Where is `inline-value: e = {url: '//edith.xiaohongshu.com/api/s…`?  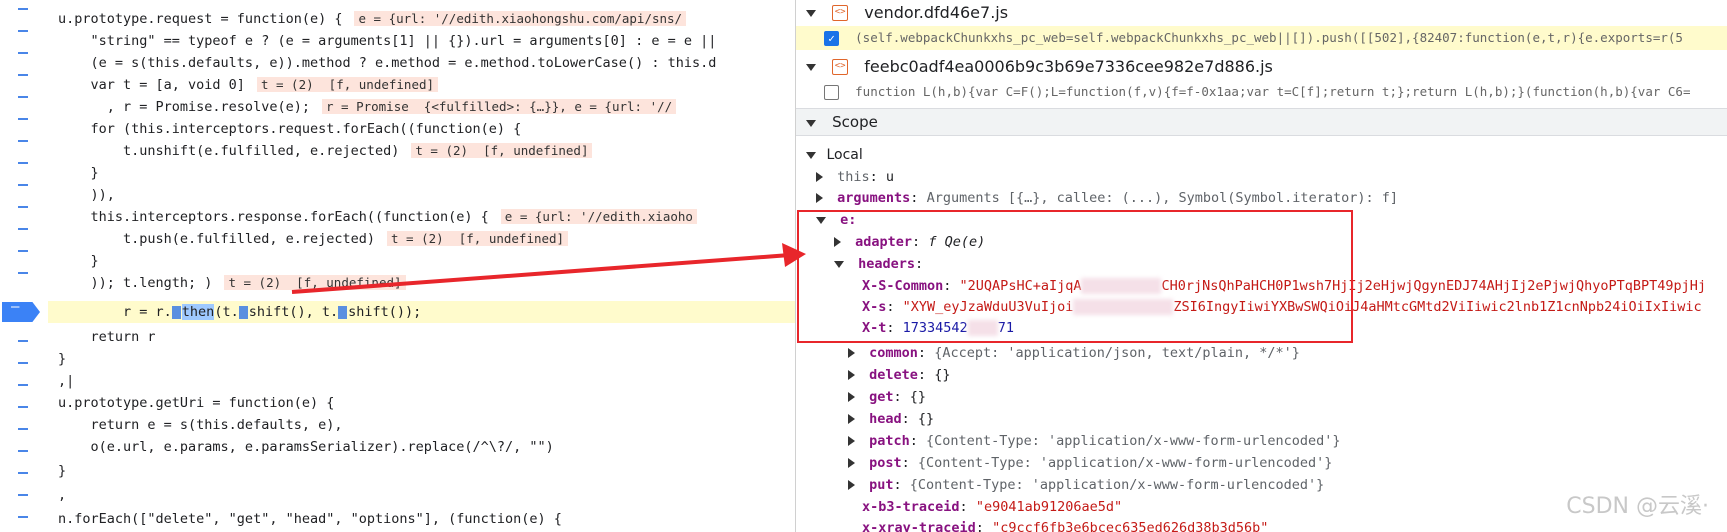
inline-value: e = {url: '//edith.xiaohongshu.com/api/s… is located at coordinates (520, 18).